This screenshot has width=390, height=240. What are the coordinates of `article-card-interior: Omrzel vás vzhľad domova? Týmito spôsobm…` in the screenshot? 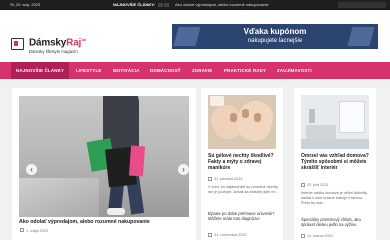 It's located at (335, 164).